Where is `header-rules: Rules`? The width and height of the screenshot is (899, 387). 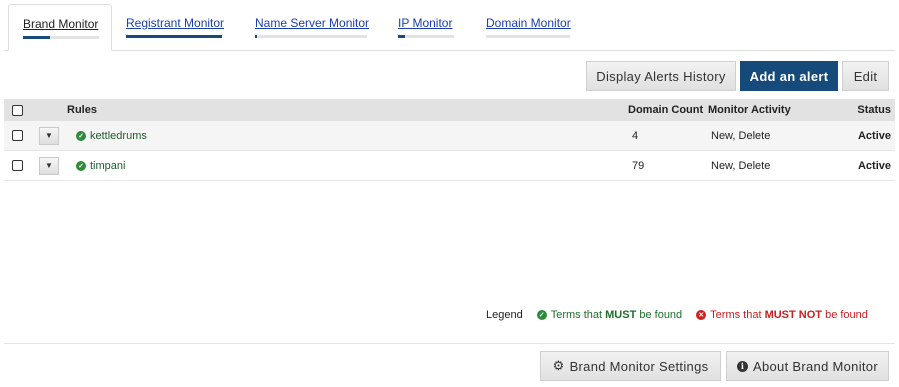 header-rules: Rules is located at coordinates (82, 110).